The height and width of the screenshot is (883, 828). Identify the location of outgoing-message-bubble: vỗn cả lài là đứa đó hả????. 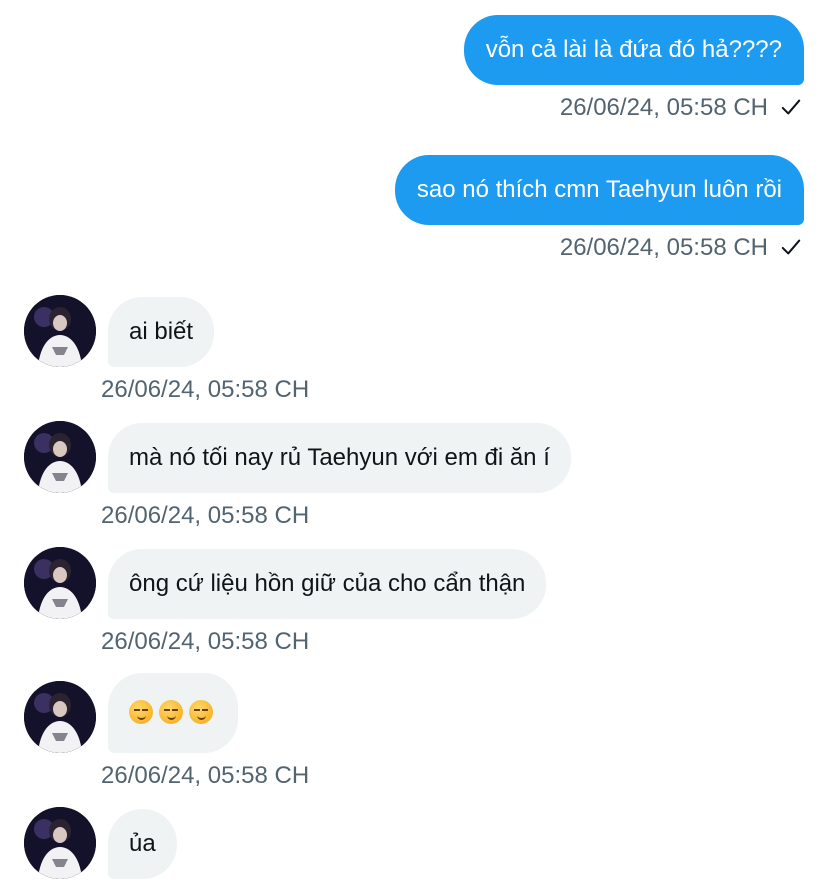
(633, 50).